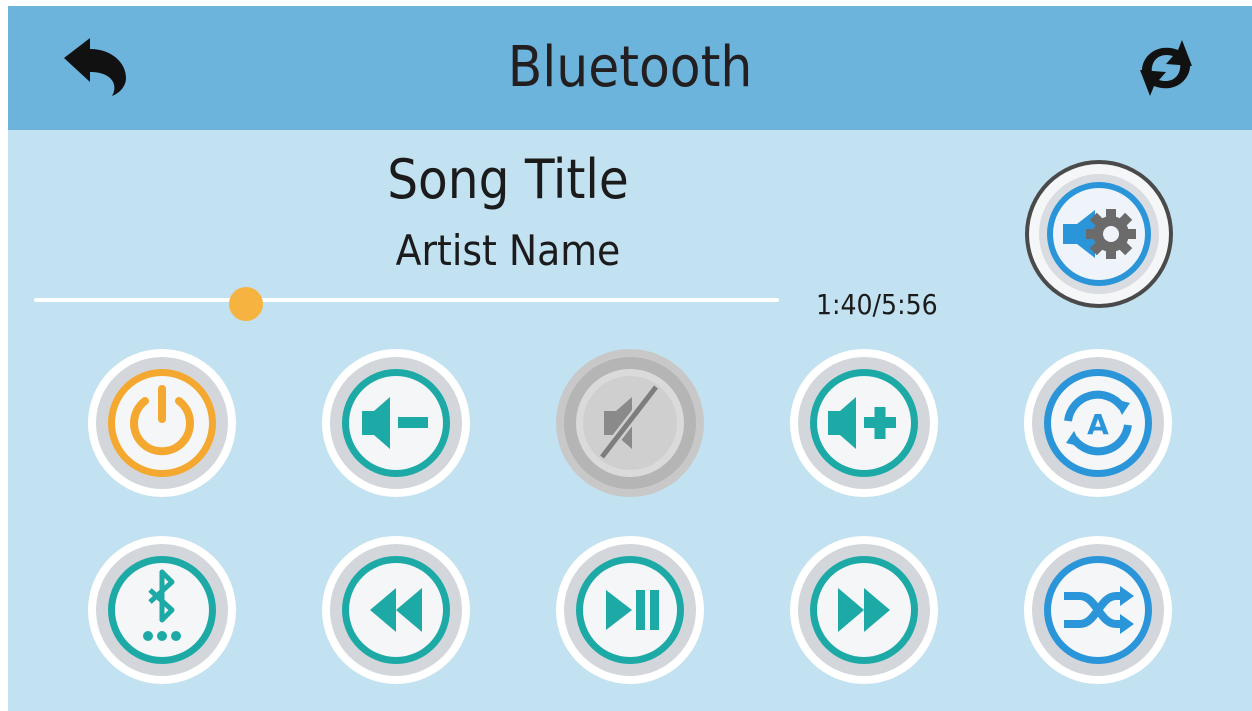 The height and width of the screenshot is (711, 1252). I want to click on mute-button, so click(630, 423).